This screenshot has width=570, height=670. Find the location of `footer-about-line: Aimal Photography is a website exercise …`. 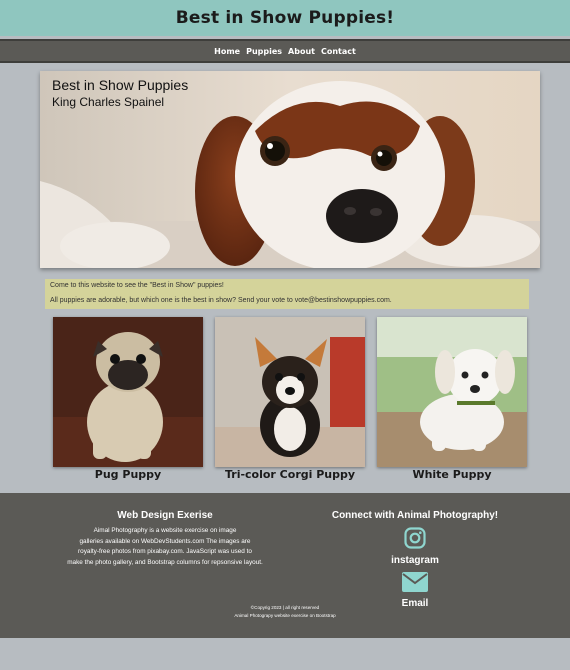

footer-about-line: Aimal Photography is a website exercise … is located at coordinates (165, 530).